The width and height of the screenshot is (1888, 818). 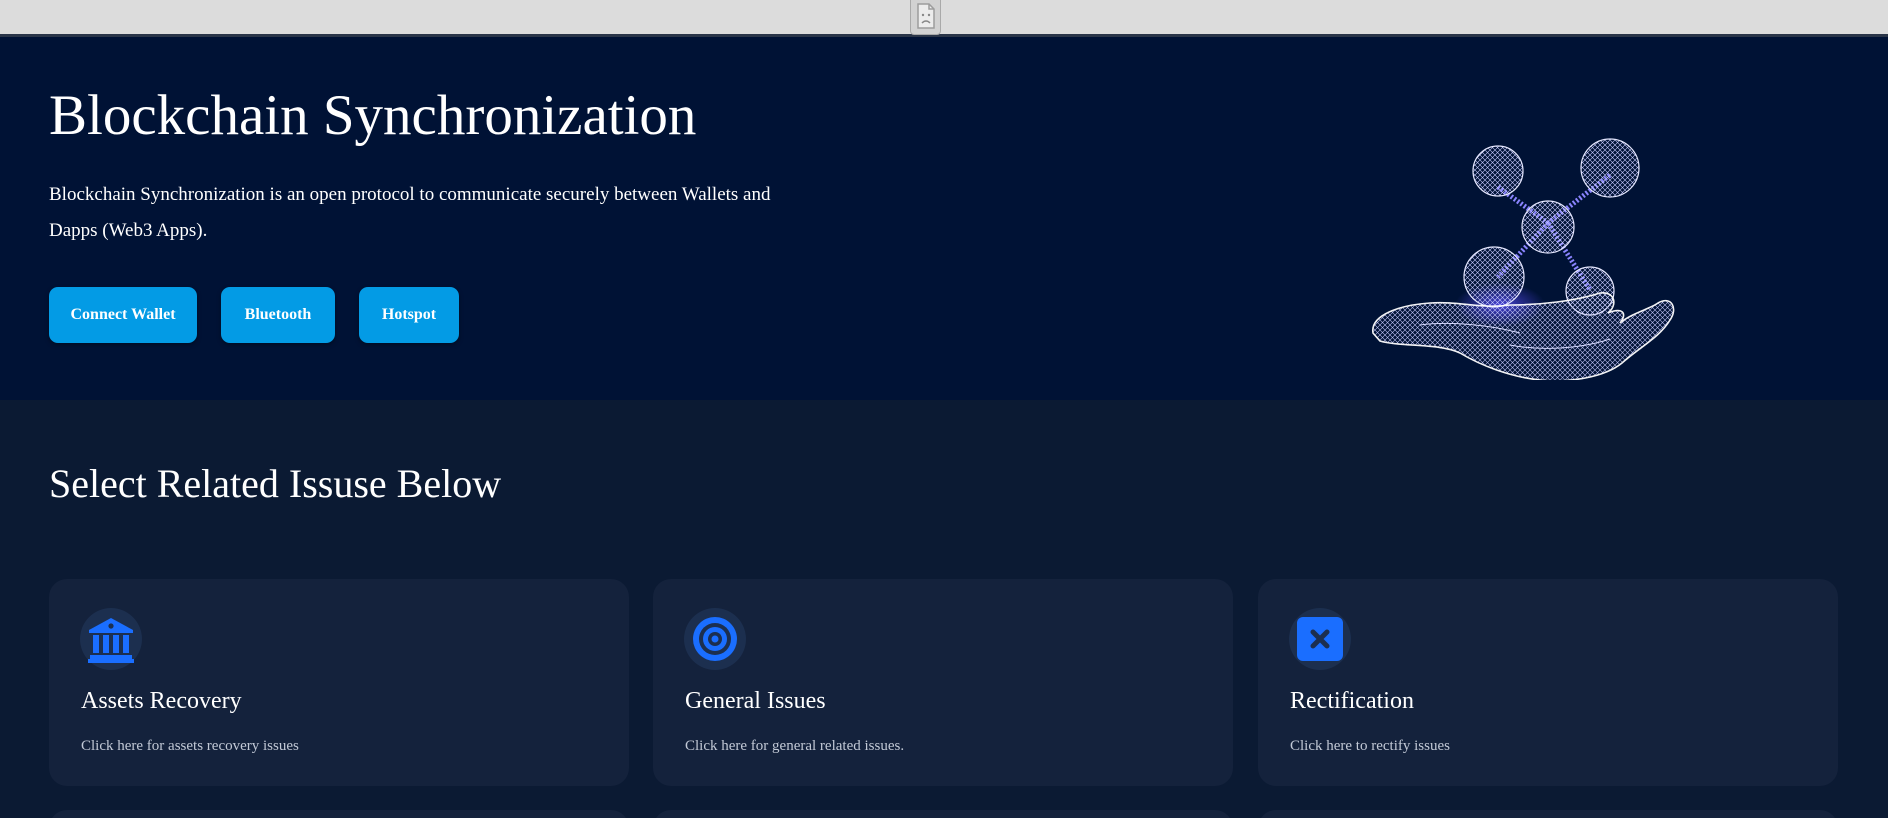 What do you see at coordinates (161, 701) in the screenshot?
I see `card-title: Assets Recovery` at bounding box center [161, 701].